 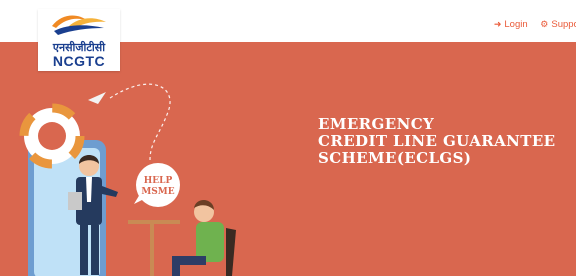 I want to click on hero-title-line-2: CREDIT LINE GUARANTEE, so click(x=437, y=141).